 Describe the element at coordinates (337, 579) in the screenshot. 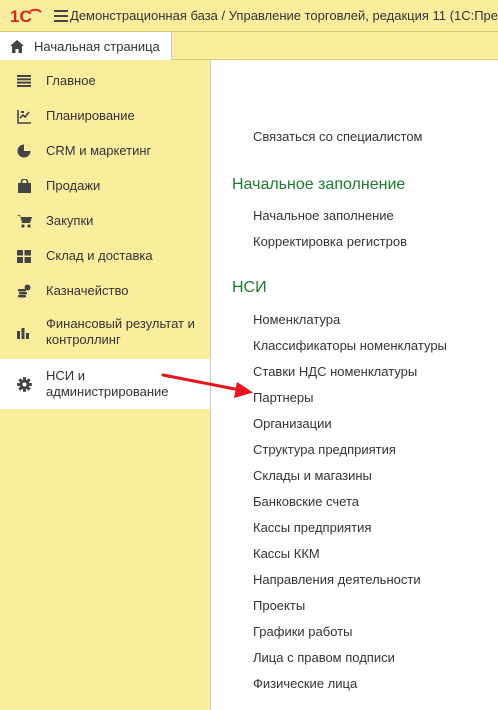

I see `link-business-directions: Направления деятельности` at that location.